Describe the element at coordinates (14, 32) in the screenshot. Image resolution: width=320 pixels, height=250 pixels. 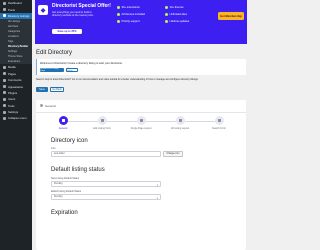
I see `sidebar-item-label: Categories` at that location.